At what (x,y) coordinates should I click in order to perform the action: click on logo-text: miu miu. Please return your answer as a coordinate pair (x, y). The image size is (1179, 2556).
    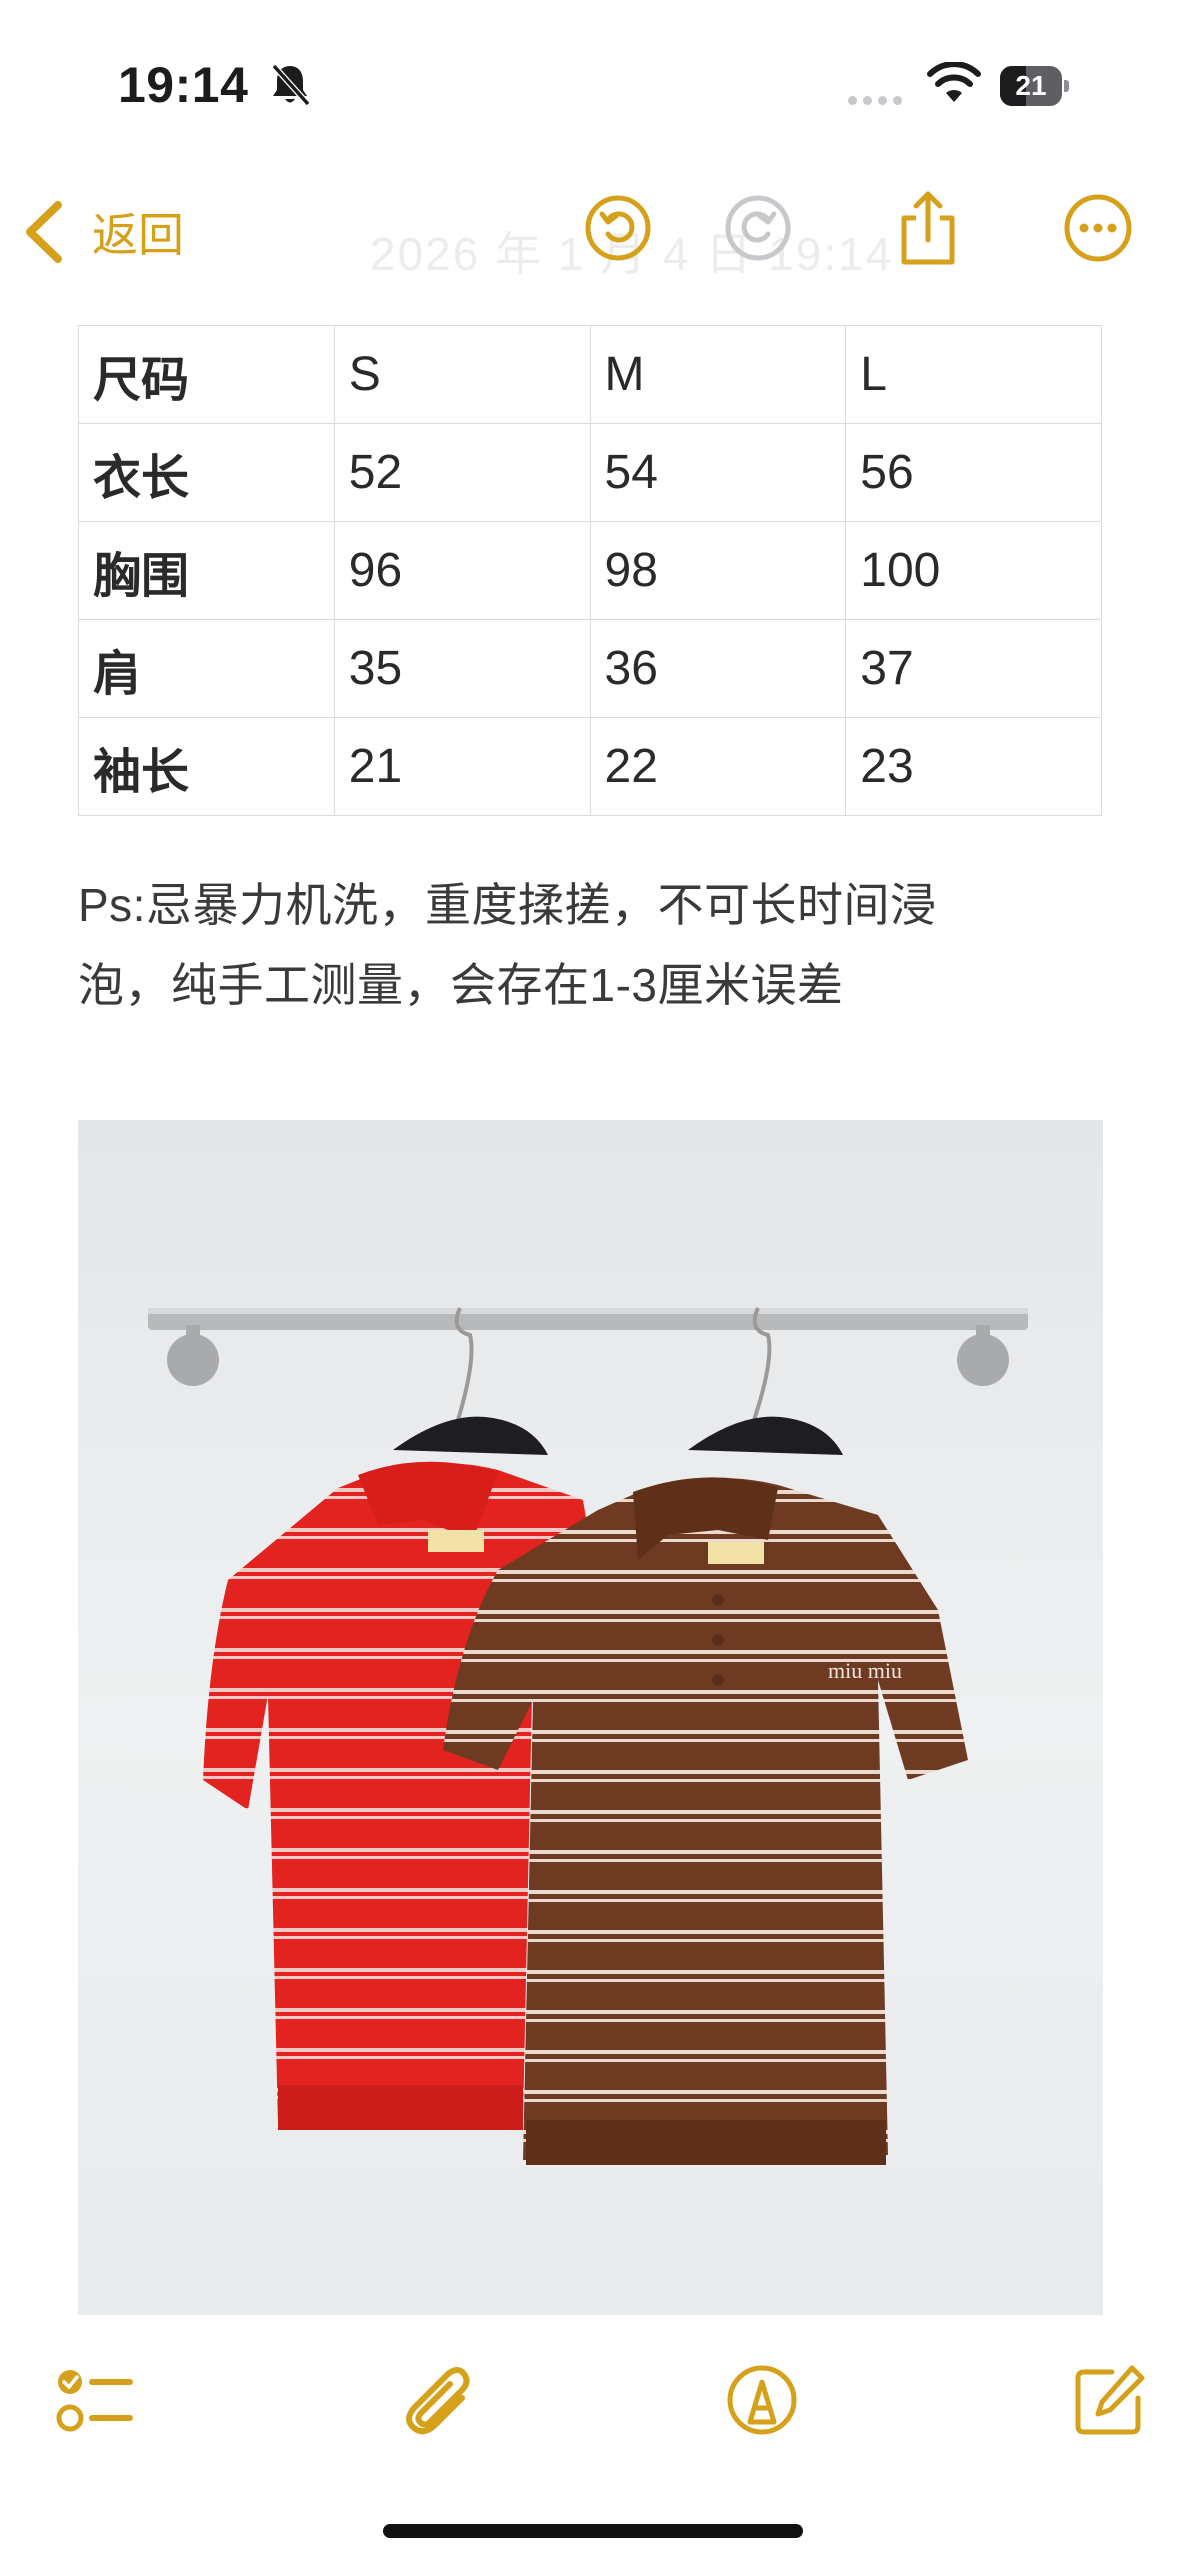
    Looking at the image, I should click on (865, 1670).